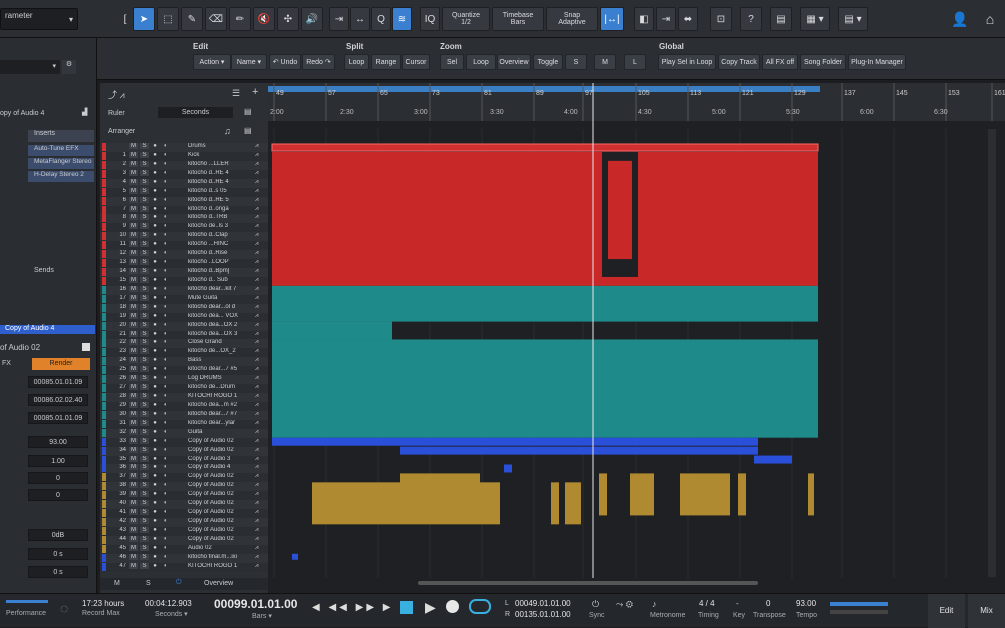  I want to click on inspector-field: 1.00, so click(58, 461).